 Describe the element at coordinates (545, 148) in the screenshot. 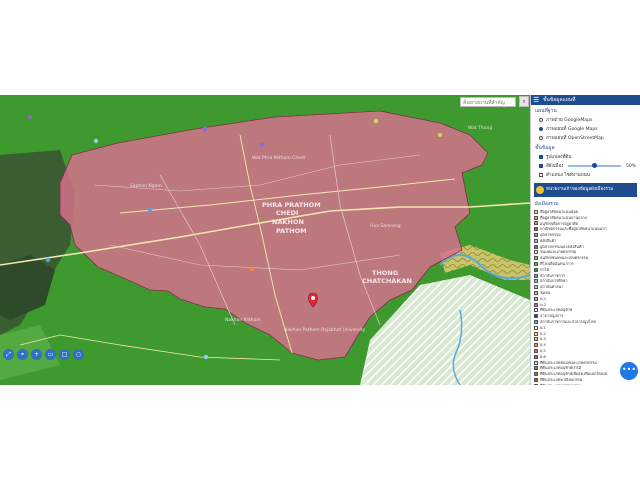

I see `layers-title: ชั้นข้อมูล` at that location.